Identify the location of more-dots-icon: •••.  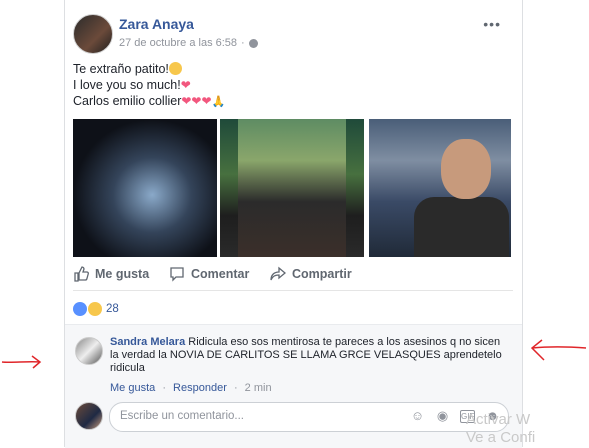
(492, 24).